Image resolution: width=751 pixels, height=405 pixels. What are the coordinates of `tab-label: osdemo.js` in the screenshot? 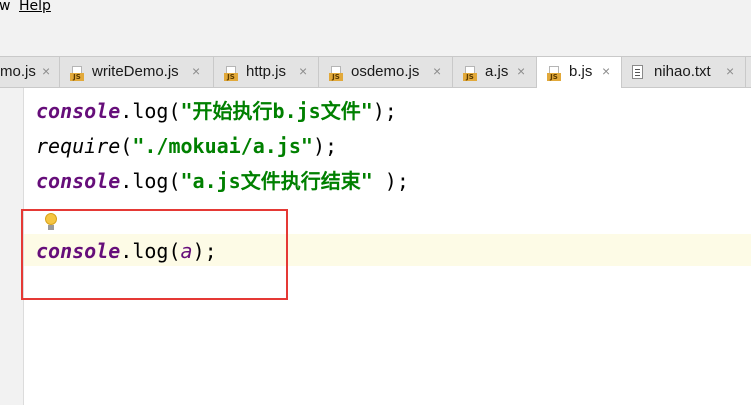 It's located at (385, 71).